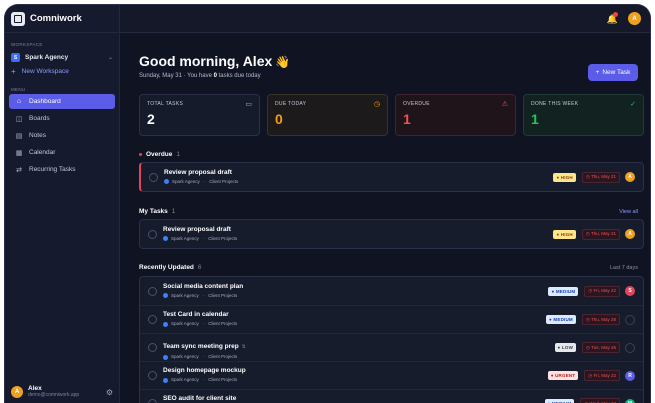 The width and height of the screenshot is (655, 403). What do you see at coordinates (62, 101) in the screenshot?
I see `sidebar-item-dashboard: ⌂ Dashboard` at bounding box center [62, 101].